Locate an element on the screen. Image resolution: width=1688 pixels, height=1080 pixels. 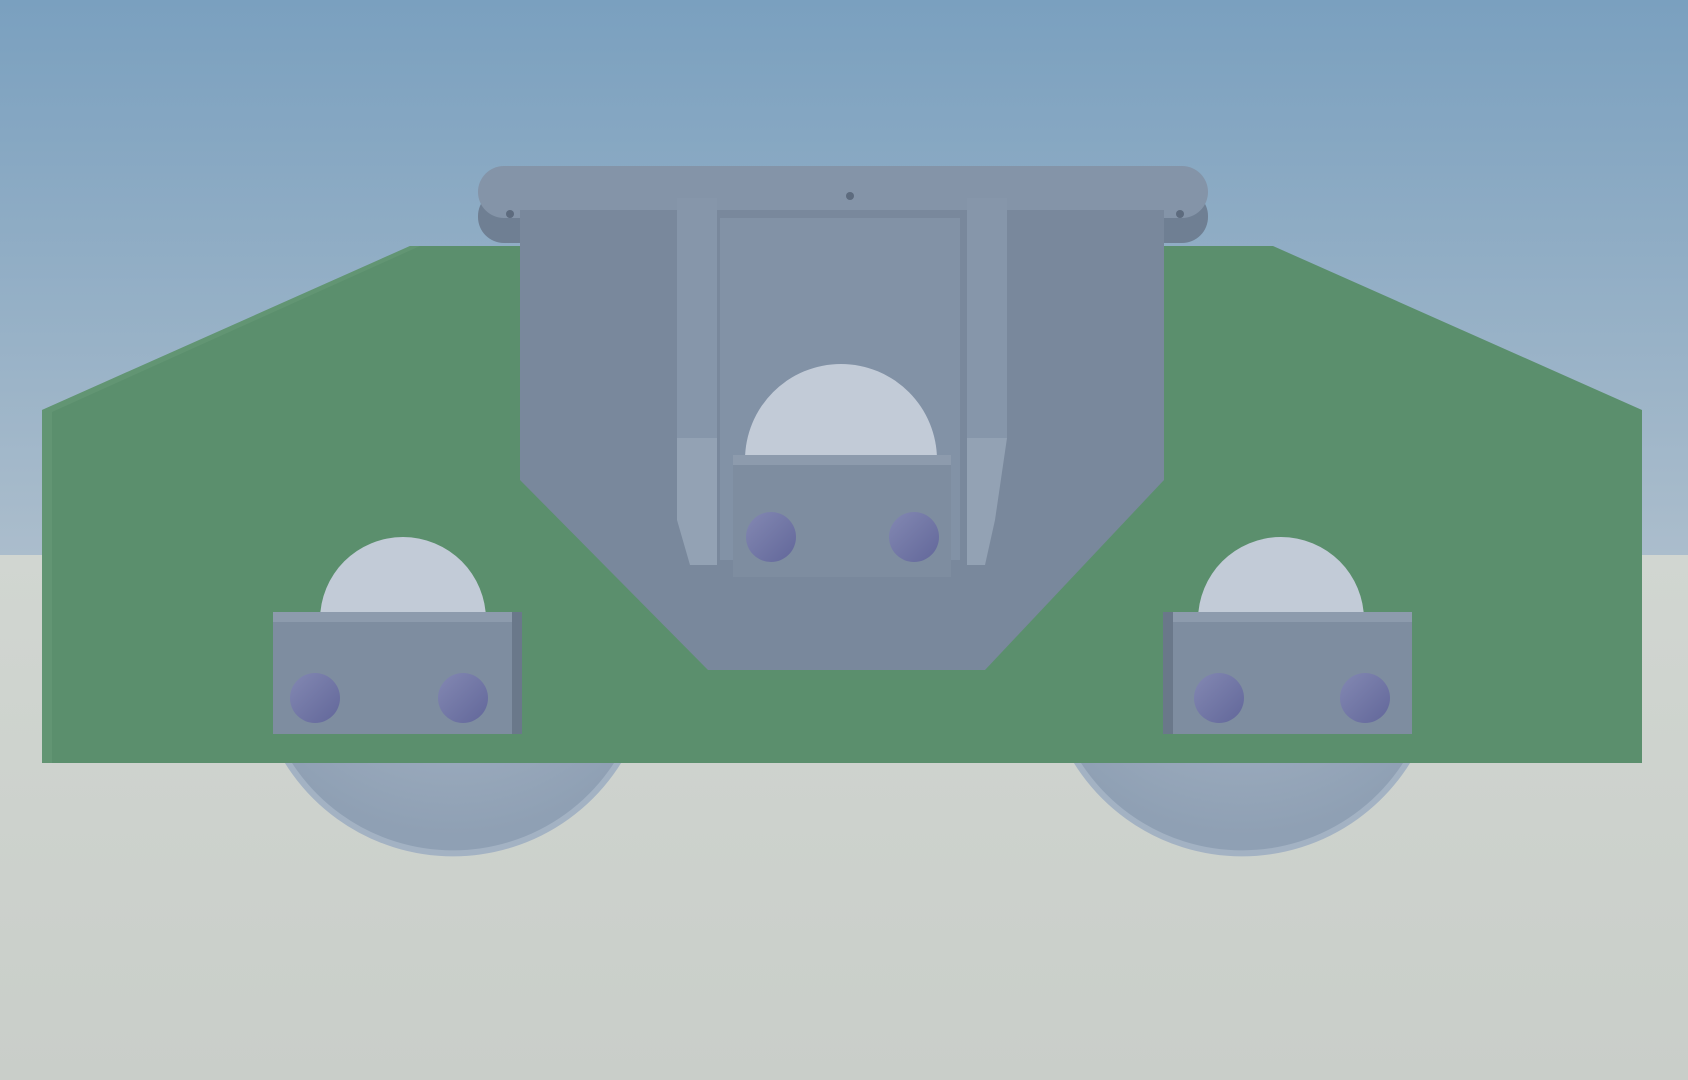
bolt-center-right is located at coordinates (914, 537).